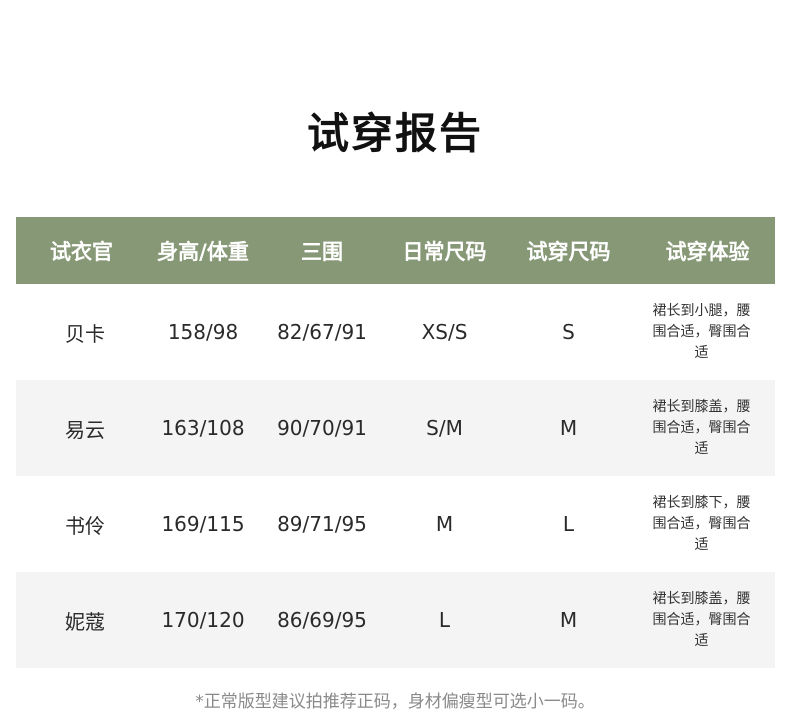 This screenshot has width=790, height=714. Describe the element at coordinates (203, 620) in the screenshot. I see `height-weight: 170/120` at that location.